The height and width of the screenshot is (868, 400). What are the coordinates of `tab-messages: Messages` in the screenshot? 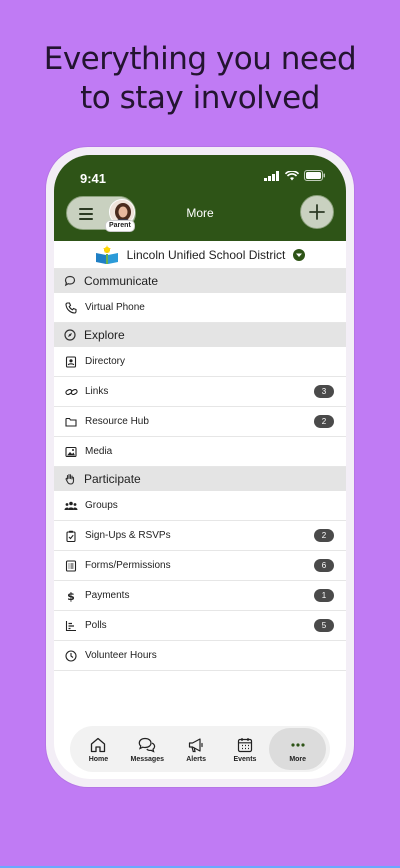 It's located at (147, 749).